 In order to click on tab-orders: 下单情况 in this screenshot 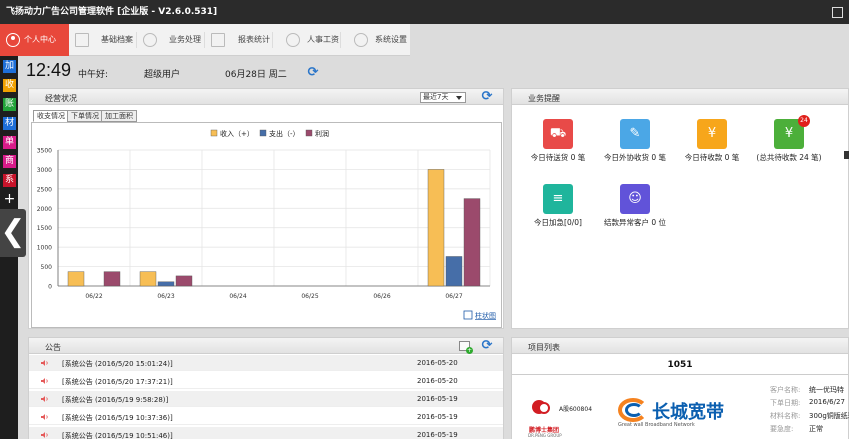, I will do `click(85, 116)`.